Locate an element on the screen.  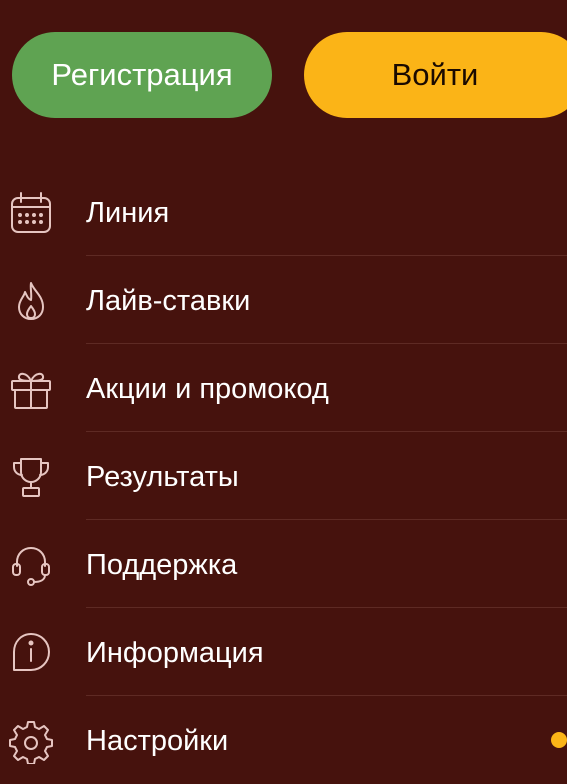
menu-item-label: Результаты is located at coordinates (162, 477).